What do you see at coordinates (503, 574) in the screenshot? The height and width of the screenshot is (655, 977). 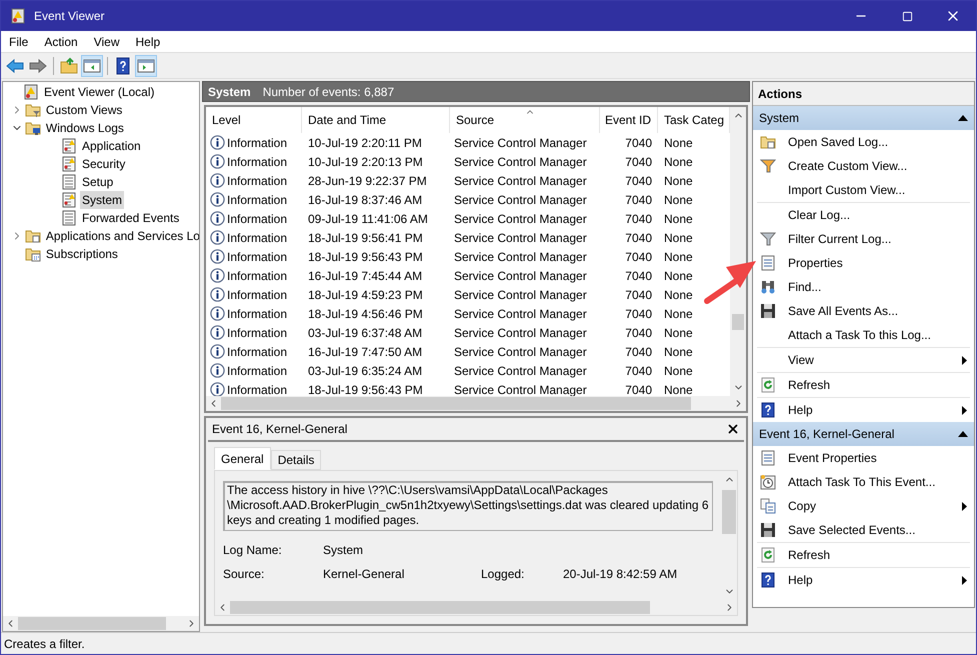 I see `field-label: Logged:` at bounding box center [503, 574].